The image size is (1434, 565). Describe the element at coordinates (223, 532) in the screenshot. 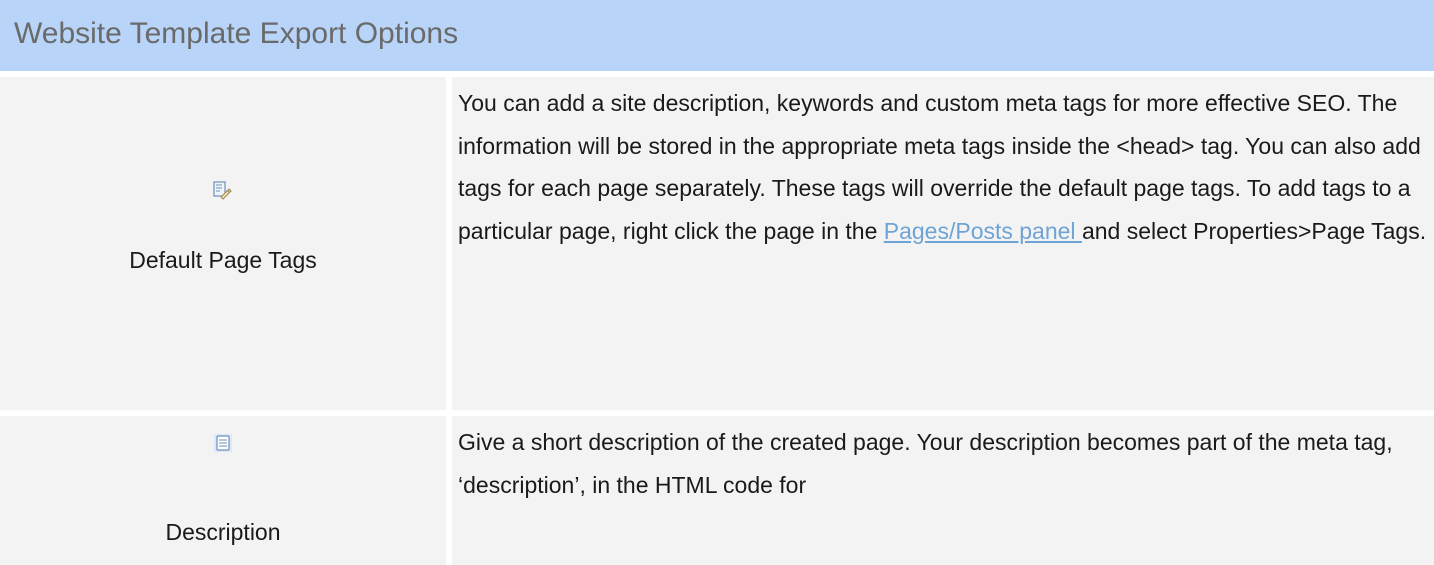

I see `option-label: Description` at that location.